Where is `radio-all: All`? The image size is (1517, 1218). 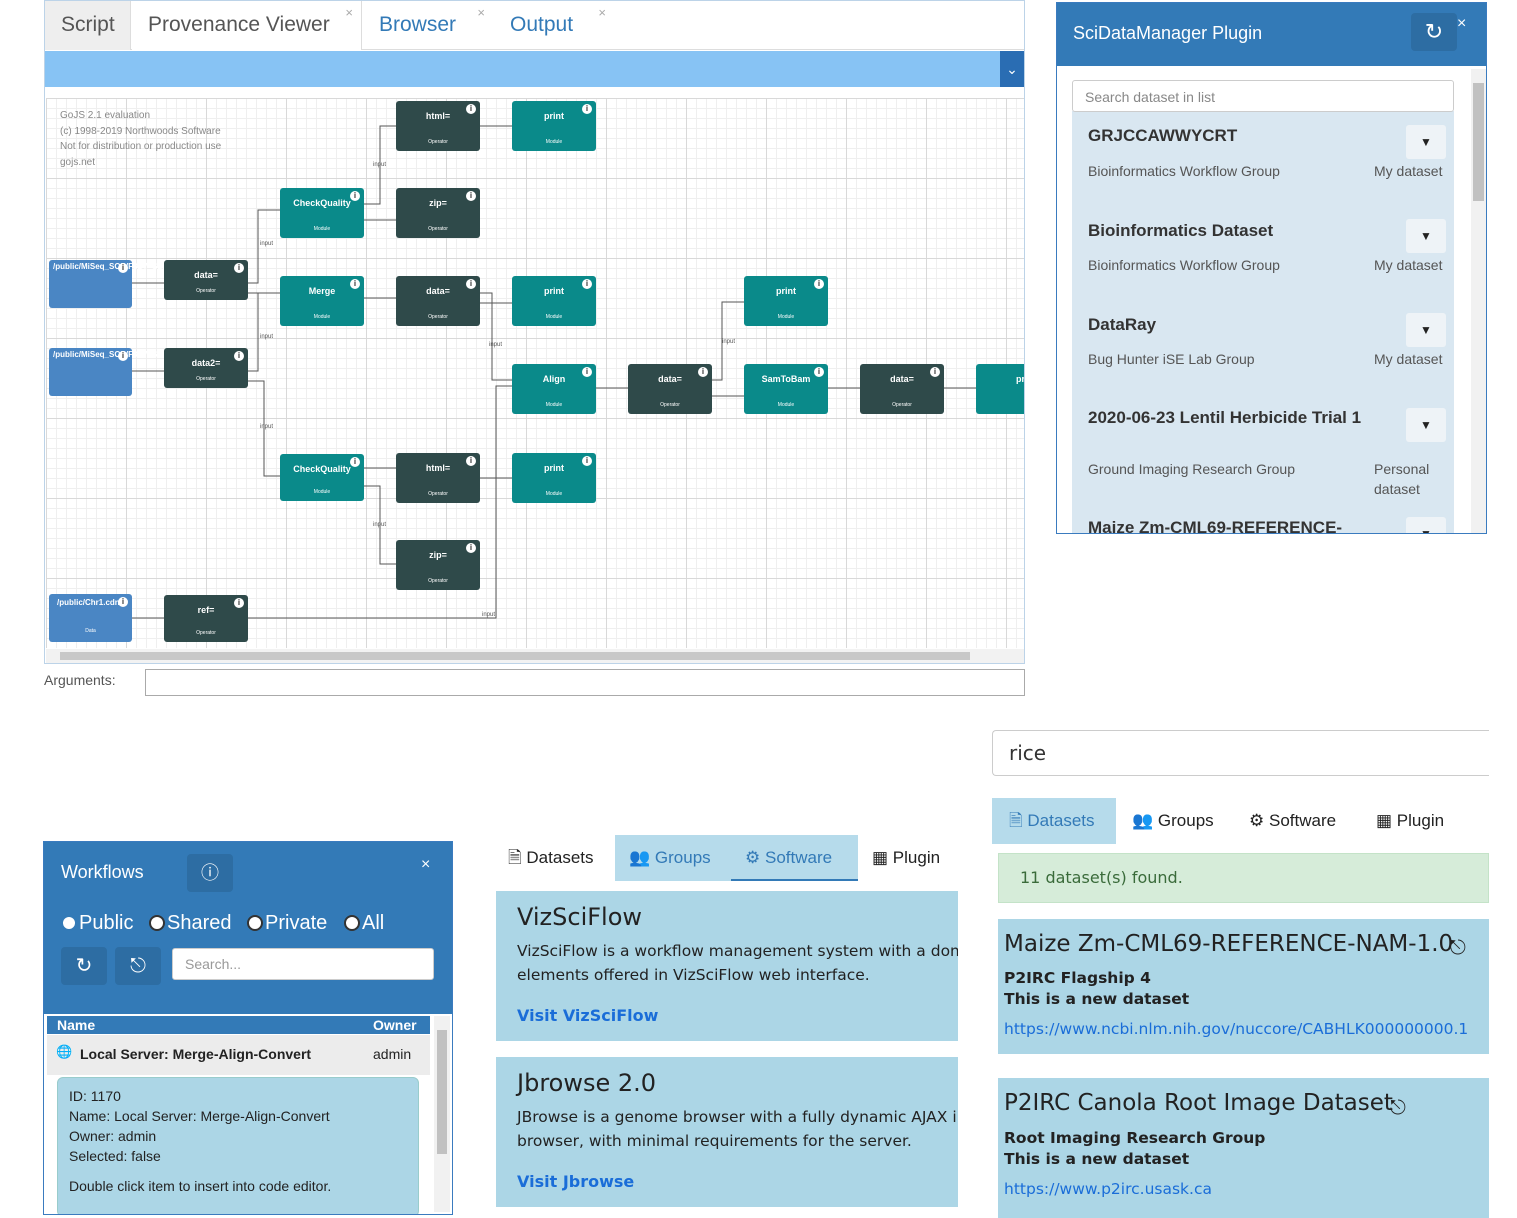
radio-all: All is located at coordinates (364, 923).